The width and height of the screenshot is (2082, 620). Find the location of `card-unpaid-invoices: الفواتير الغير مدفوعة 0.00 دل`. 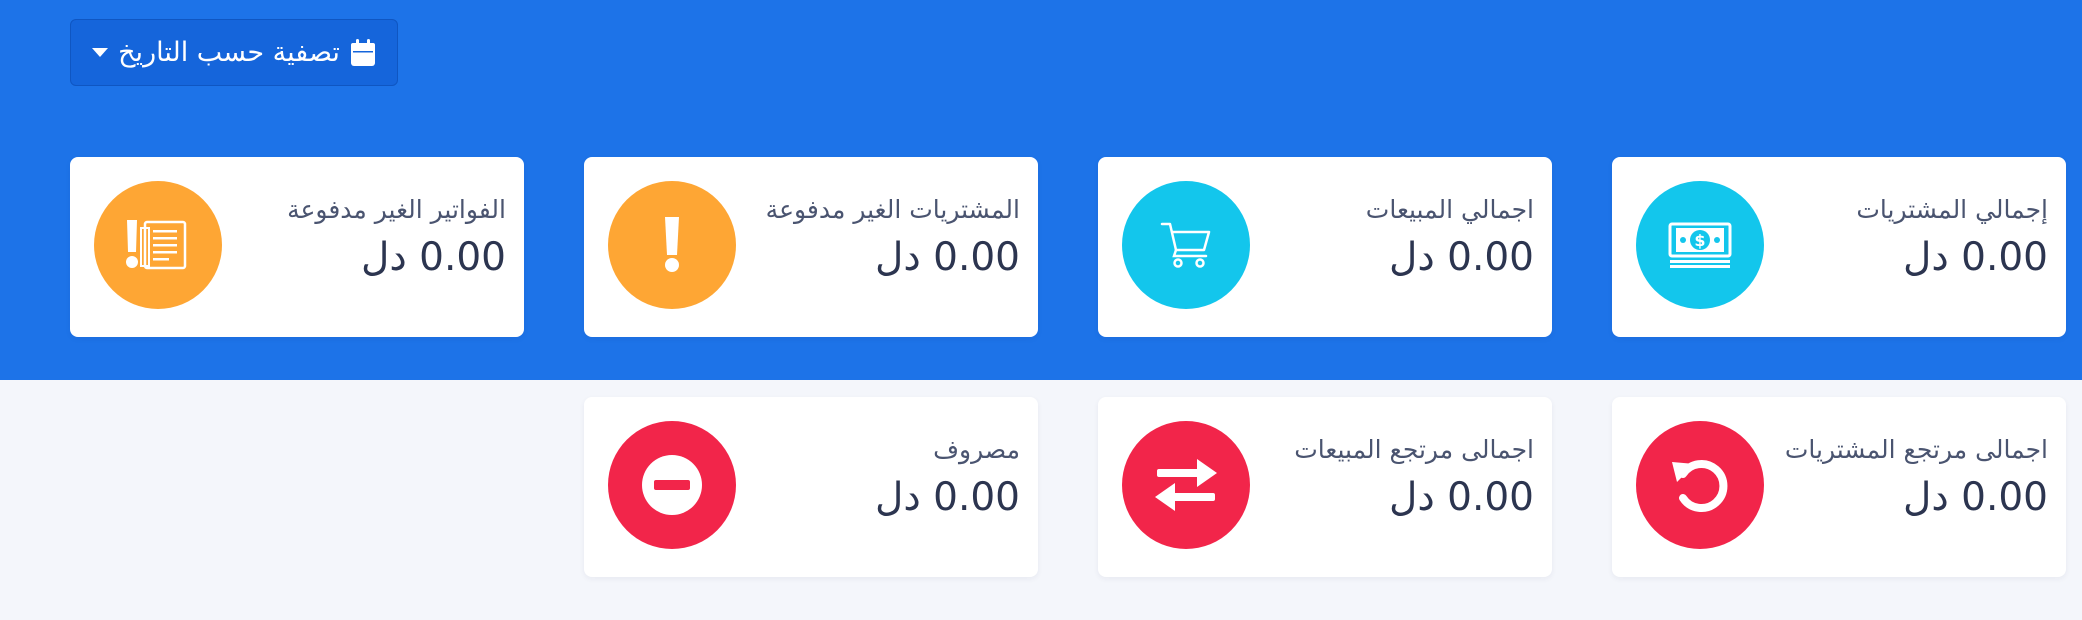

card-unpaid-invoices: الفواتير الغير مدفوعة 0.00 دل is located at coordinates (297, 247).